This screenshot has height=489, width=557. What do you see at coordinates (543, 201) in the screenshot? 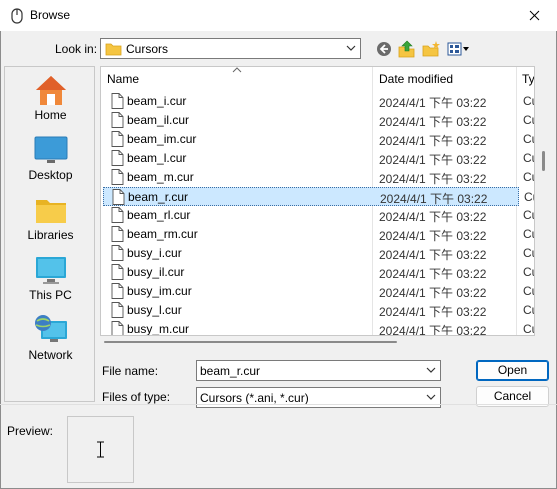
I see `vertical-scrollbar` at bounding box center [543, 201].